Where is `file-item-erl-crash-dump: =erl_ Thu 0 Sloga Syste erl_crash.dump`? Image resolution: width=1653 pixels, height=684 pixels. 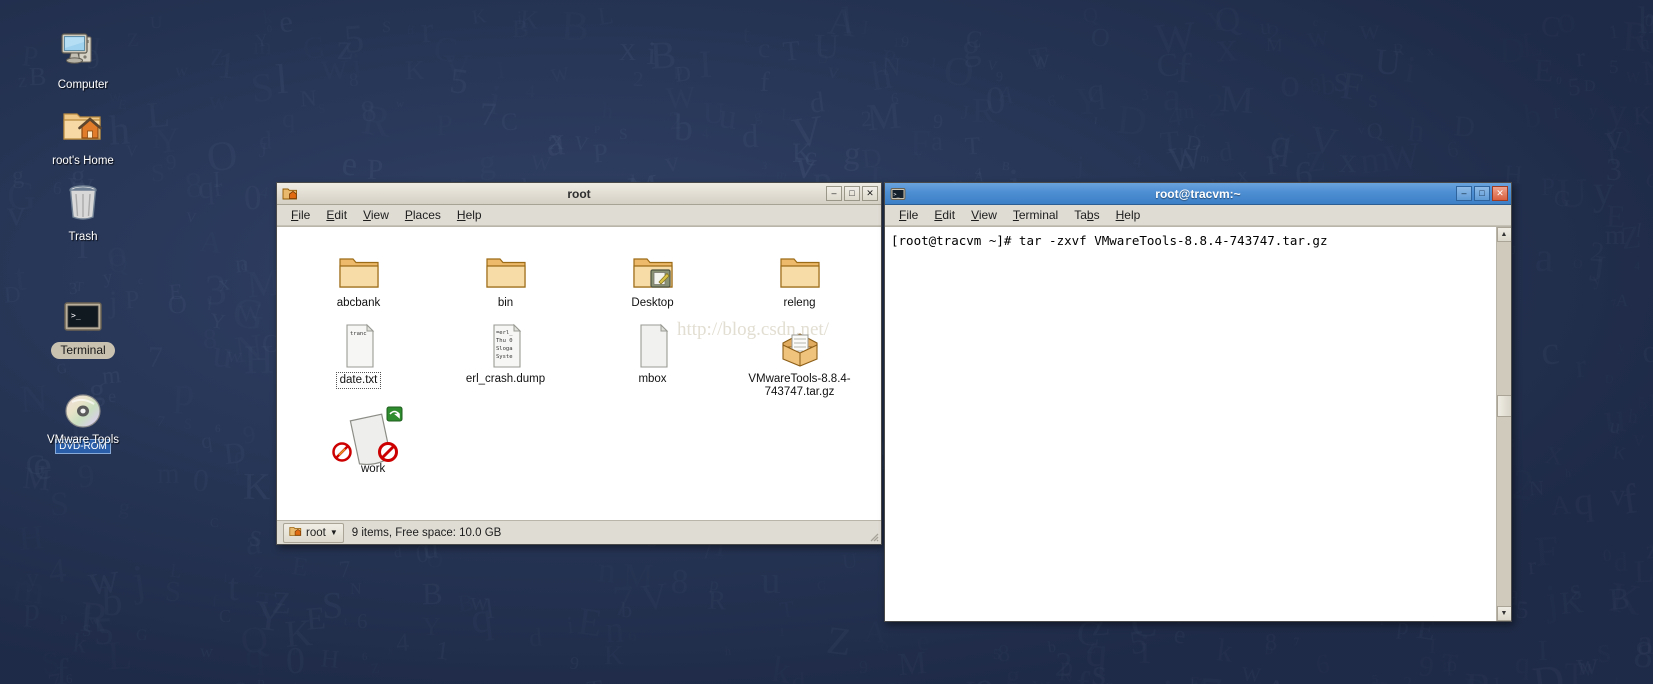 file-item-erl-crash-dump: =erl_ Thu 0 Sloga Syste erl_crash.dump is located at coordinates (505, 355).